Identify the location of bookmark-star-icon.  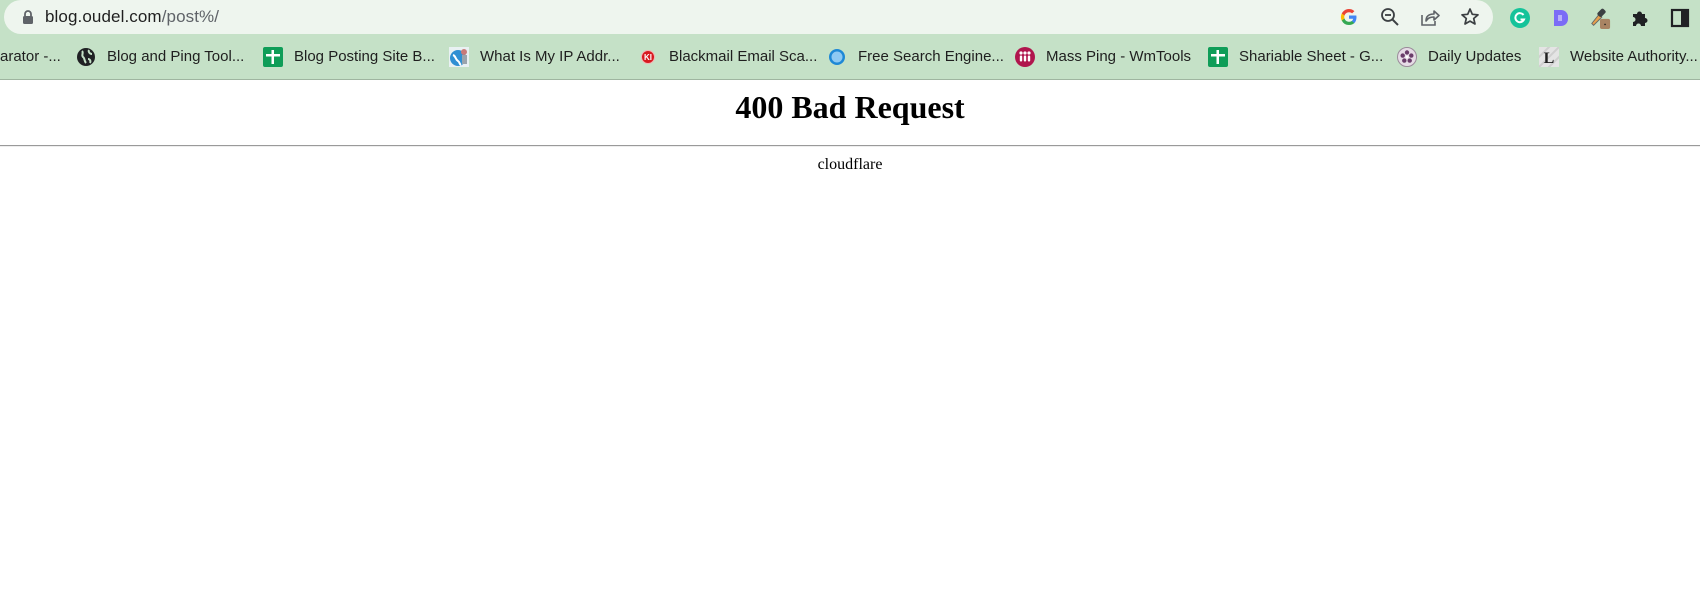
(1470, 17).